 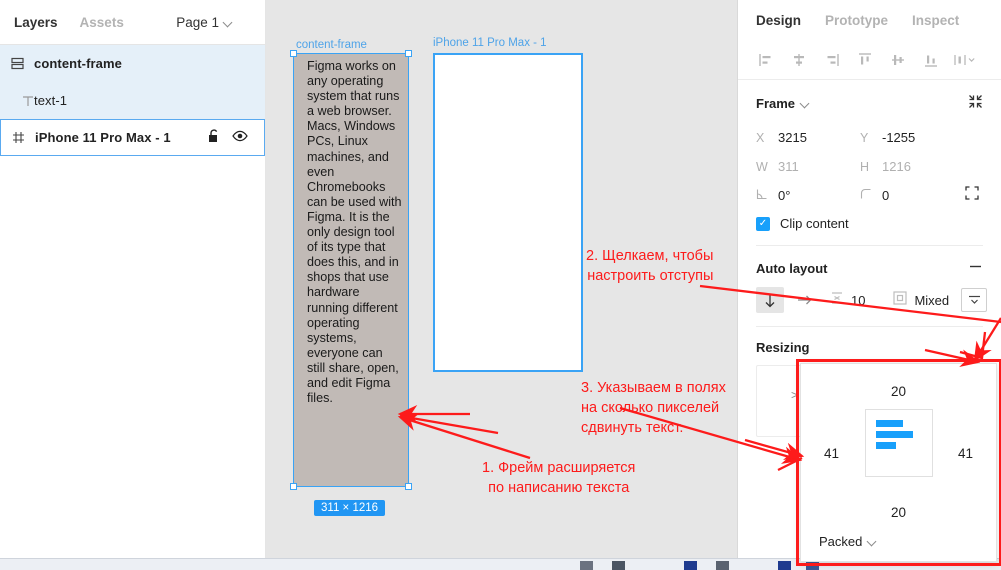 What do you see at coordinates (898, 391) in the screenshot?
I see `padding-top-value: 20` at bounding box center [898, 391].